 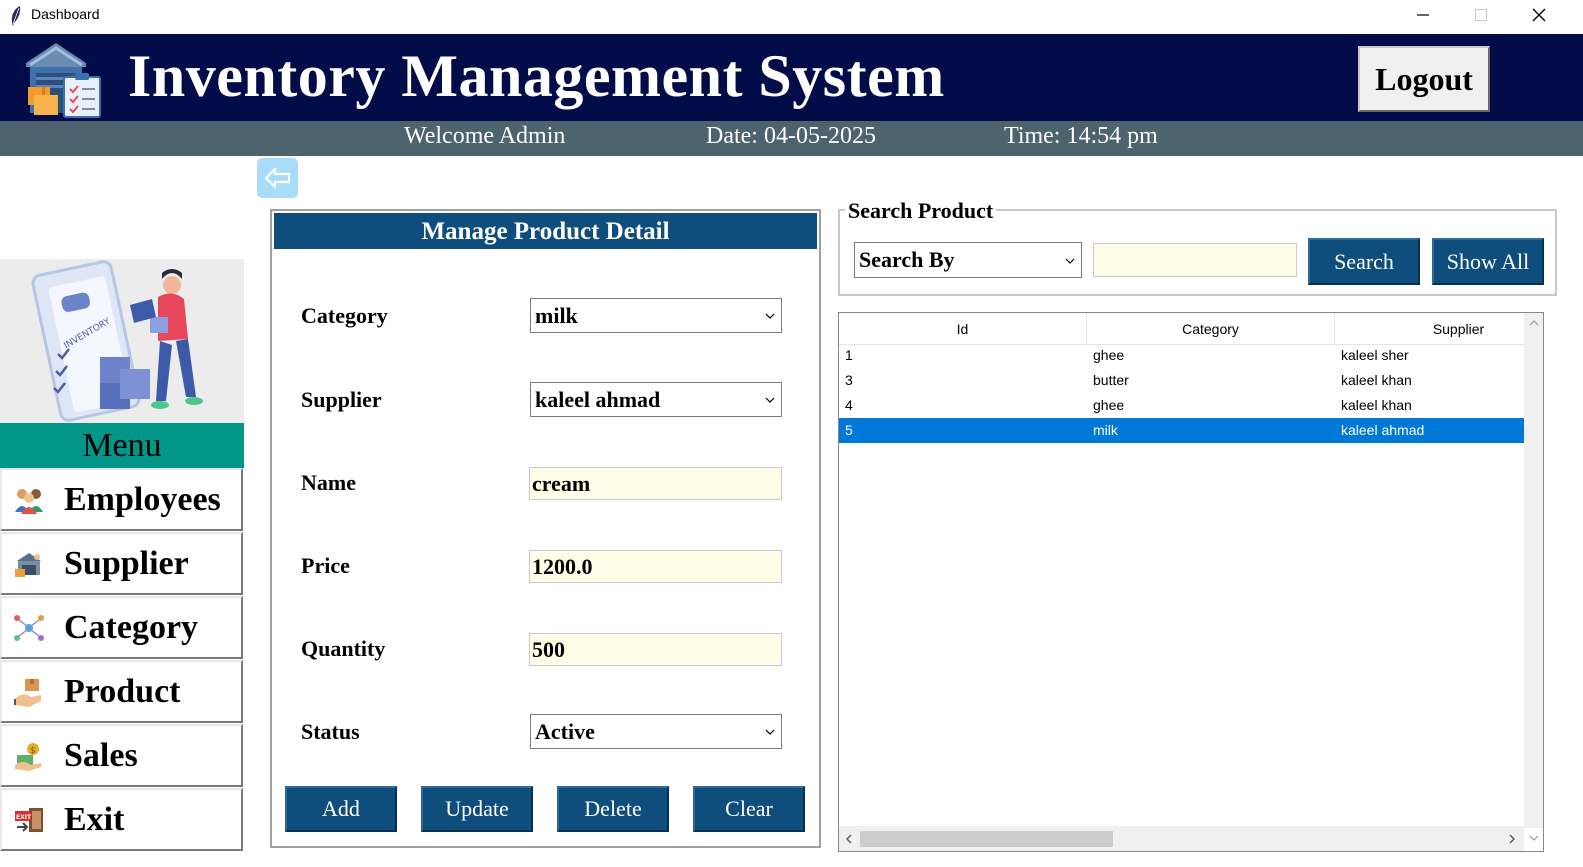 I want to click on close-icon, so click(x=1539, y=15).